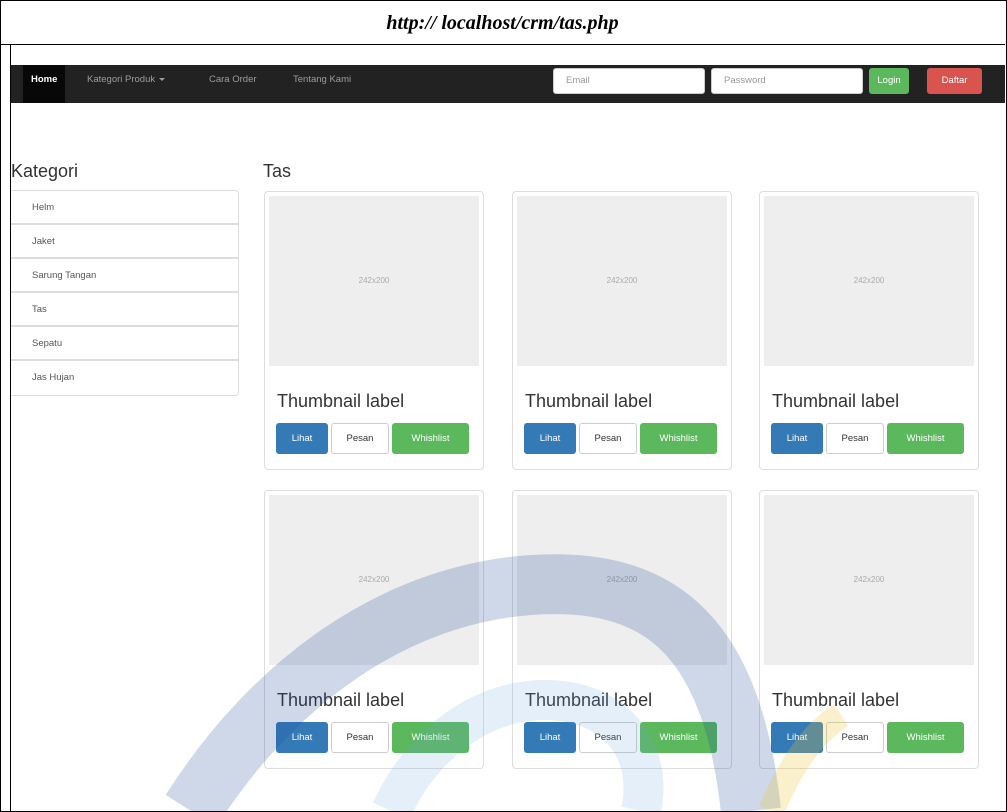  I want to click on url-caption: http:// localhost/crm/tas.php, so click(502, 23).